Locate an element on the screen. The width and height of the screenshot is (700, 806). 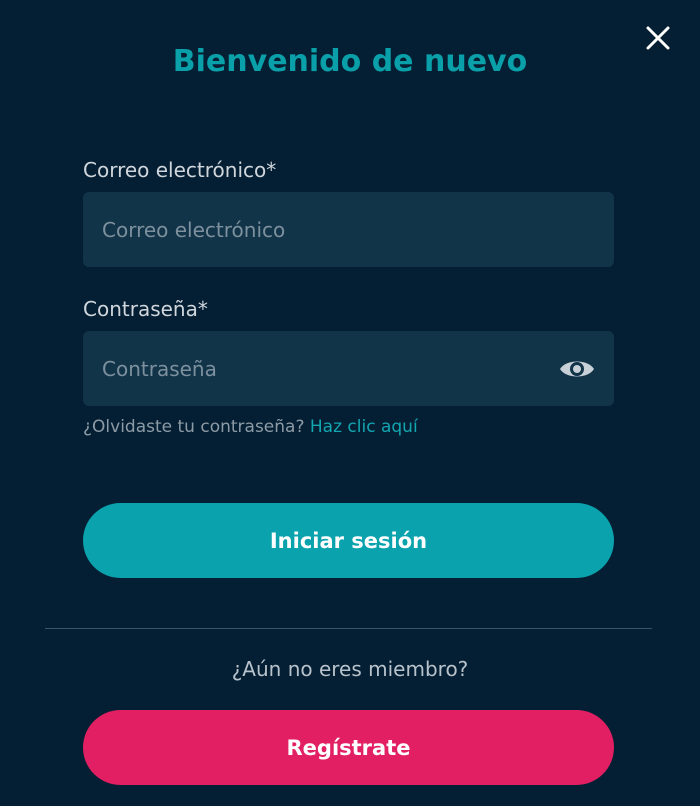
password-field is located at coordinates (348, 368).